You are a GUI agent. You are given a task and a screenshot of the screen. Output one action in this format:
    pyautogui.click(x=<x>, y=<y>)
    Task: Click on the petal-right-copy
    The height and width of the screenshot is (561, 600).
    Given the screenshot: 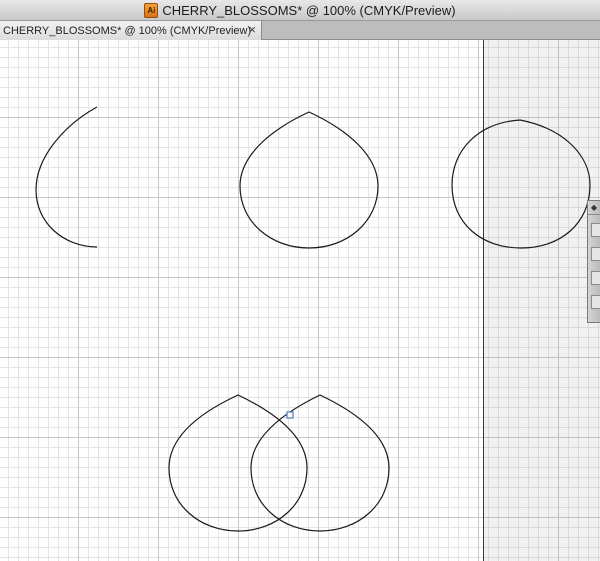 What is the action you would take?
    pyautogui.click(x=320, y=463)
    